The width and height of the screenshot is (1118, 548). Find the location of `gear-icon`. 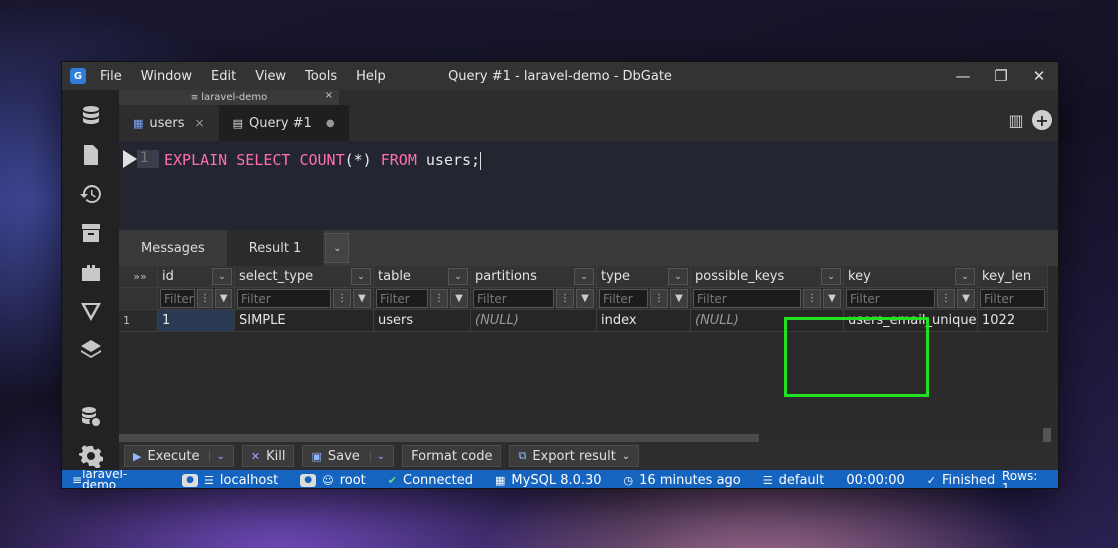

gear-icon is located at coordinates (91, 456).